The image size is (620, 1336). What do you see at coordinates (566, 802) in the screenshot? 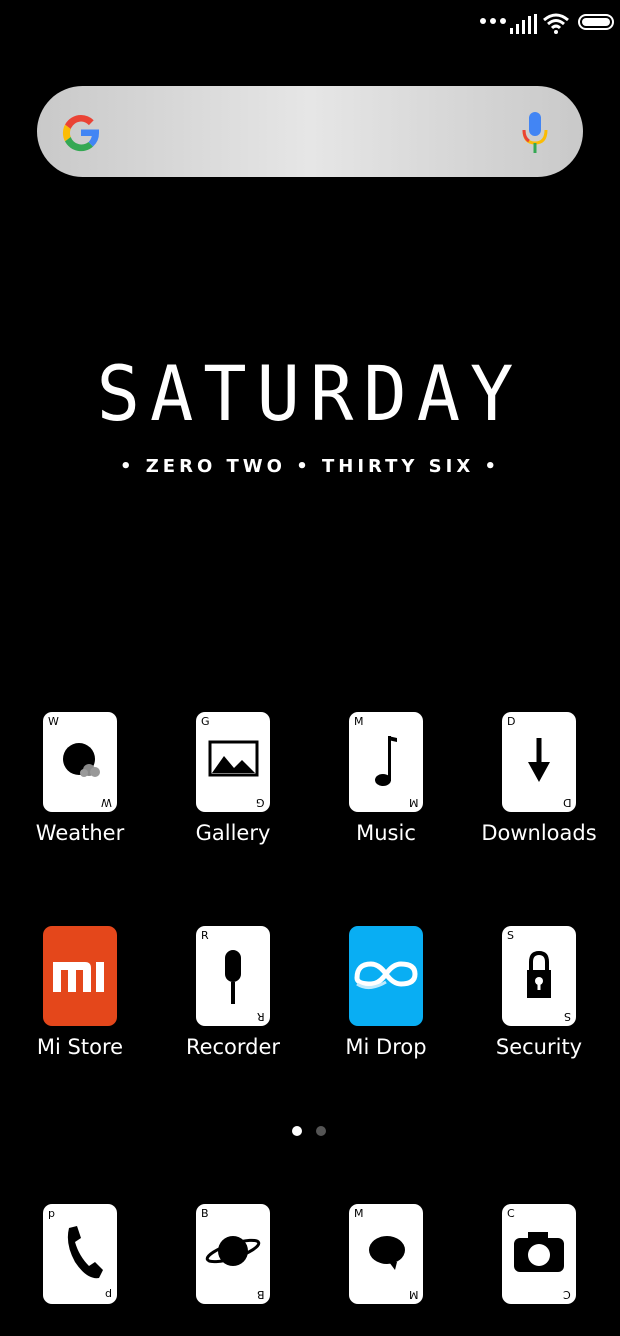
I see `card-corner-letter: D` at bounding box center [566, 802].